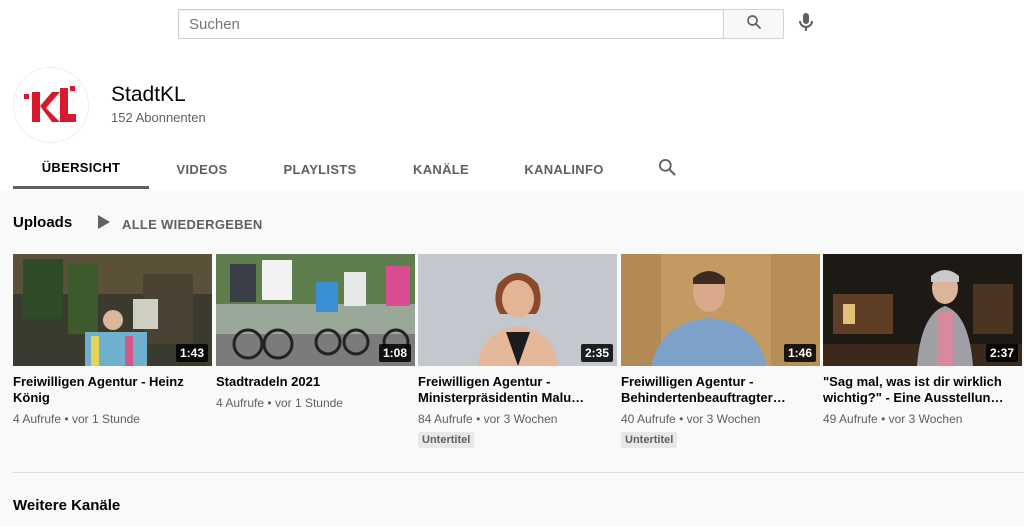 The height and width of the screenshot is (526, 1024). I want to click on video-duration: 1:46, so click(799, 353).